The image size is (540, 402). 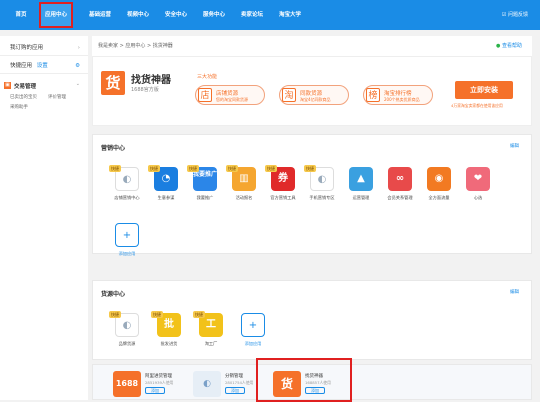 I want to click on recommended-app-name: 阿里进货管理, so click(x=158, y=376).